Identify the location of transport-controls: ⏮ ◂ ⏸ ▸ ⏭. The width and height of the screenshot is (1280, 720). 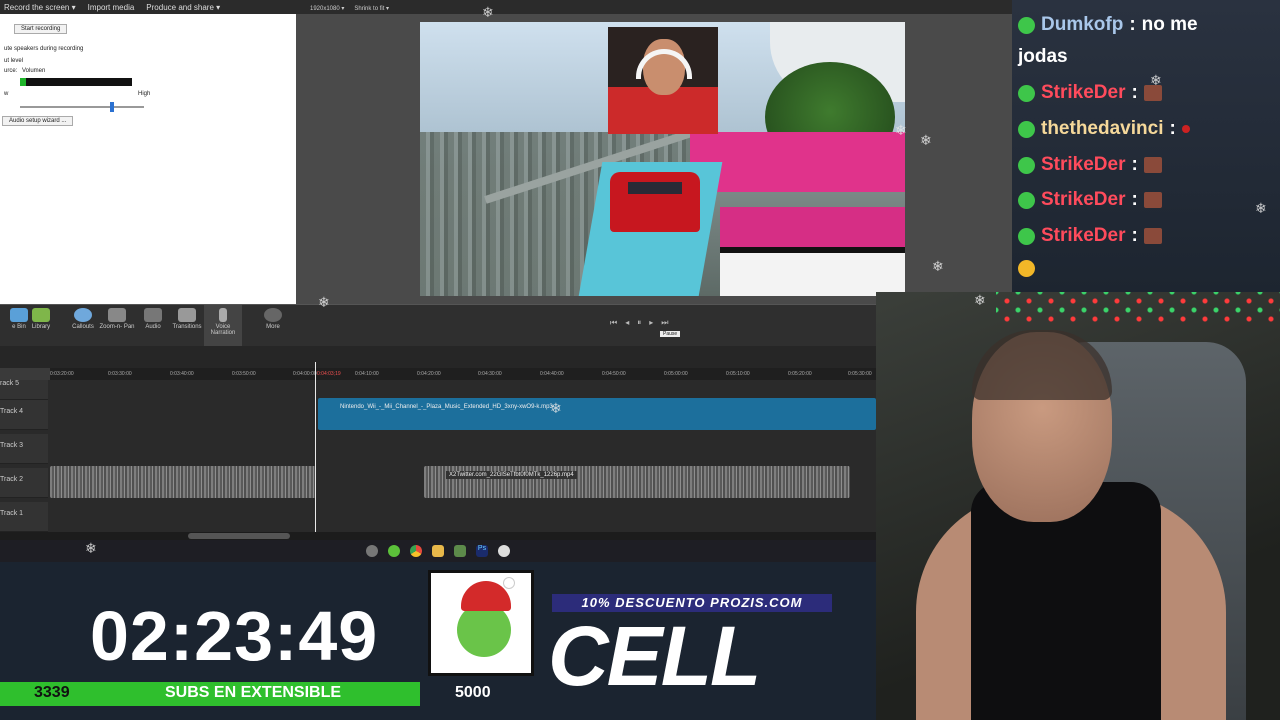
(660, 325).